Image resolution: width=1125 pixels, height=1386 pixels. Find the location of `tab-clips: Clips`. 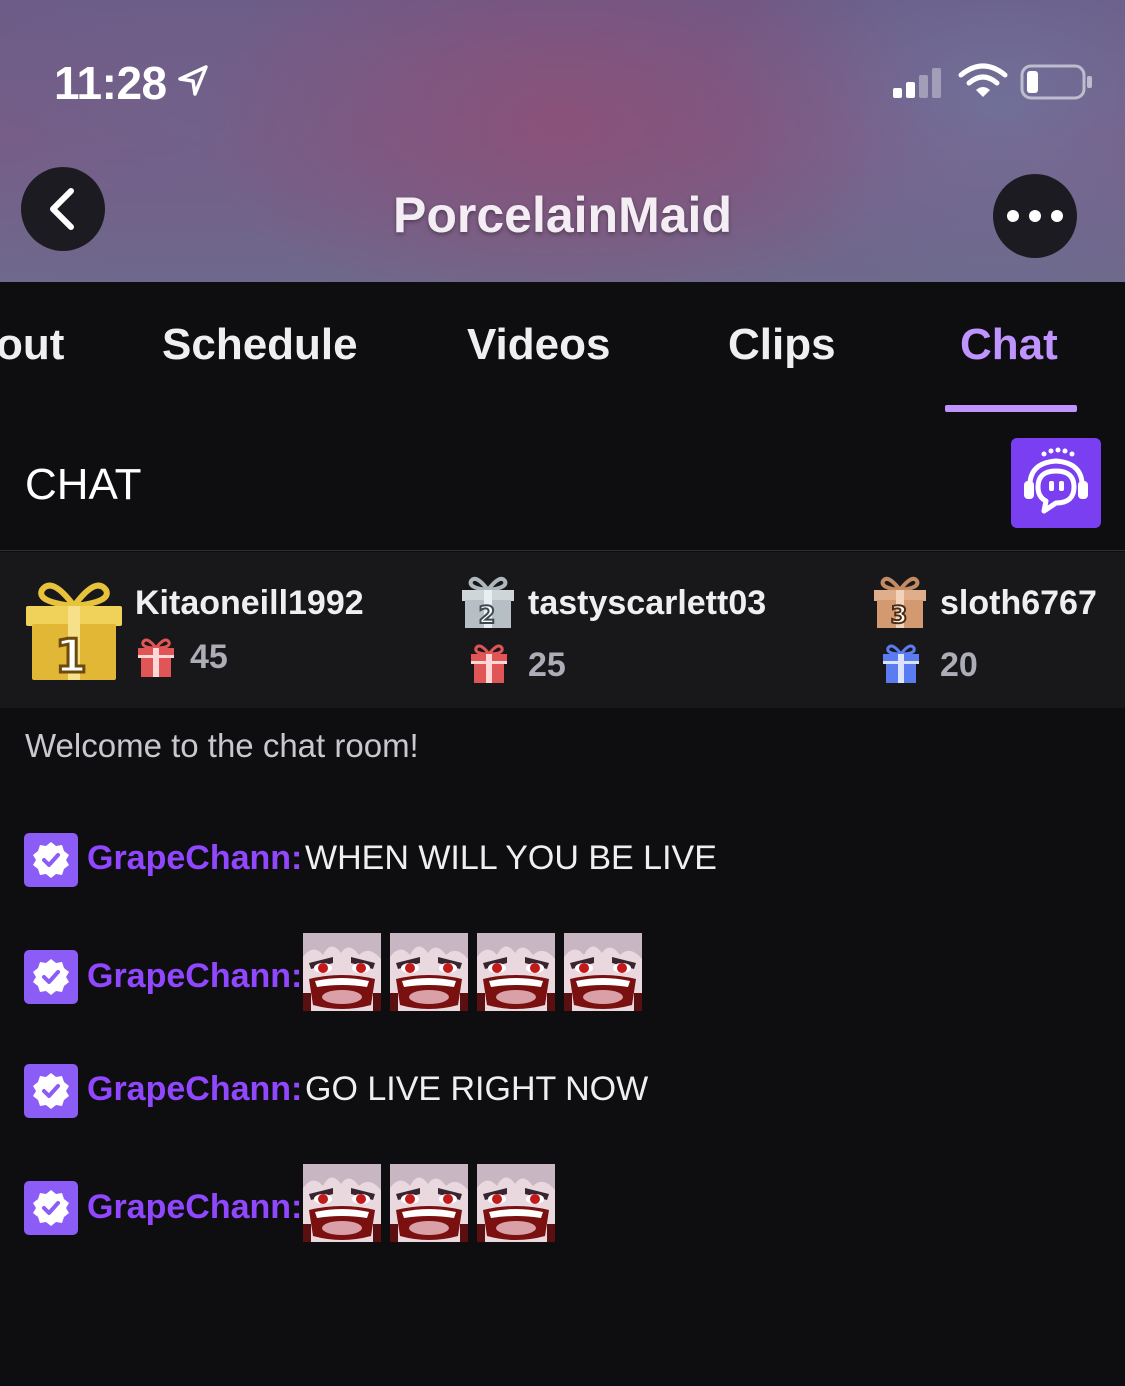

tab-clips: Clips is located at coordinates (782, 345).